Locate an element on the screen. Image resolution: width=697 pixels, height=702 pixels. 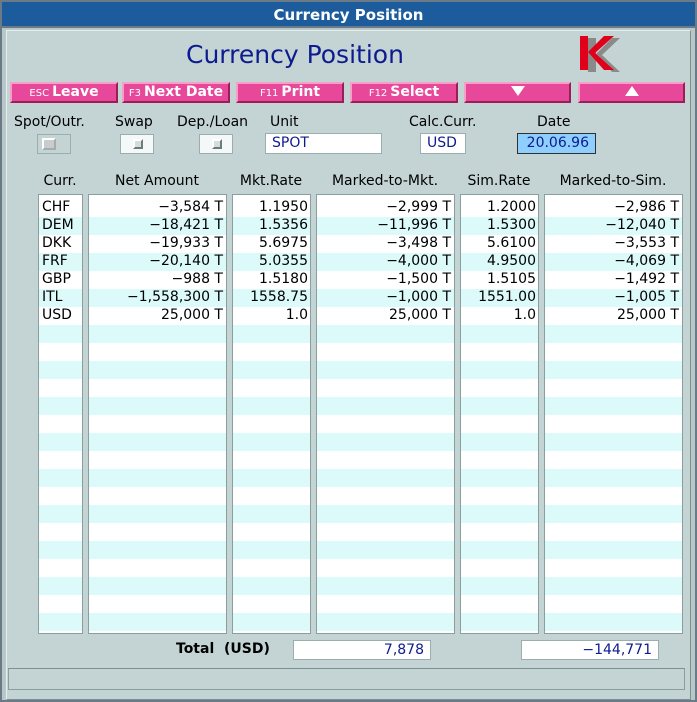
cell-curr: USD is located at coordinates (57, 315).